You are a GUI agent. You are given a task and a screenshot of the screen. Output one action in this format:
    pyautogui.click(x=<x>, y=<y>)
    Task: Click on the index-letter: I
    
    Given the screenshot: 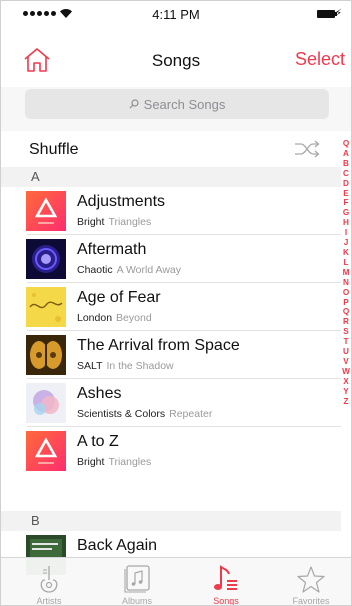 What is the action you would take?
    pyautogui.click(x=346, y=233)
    